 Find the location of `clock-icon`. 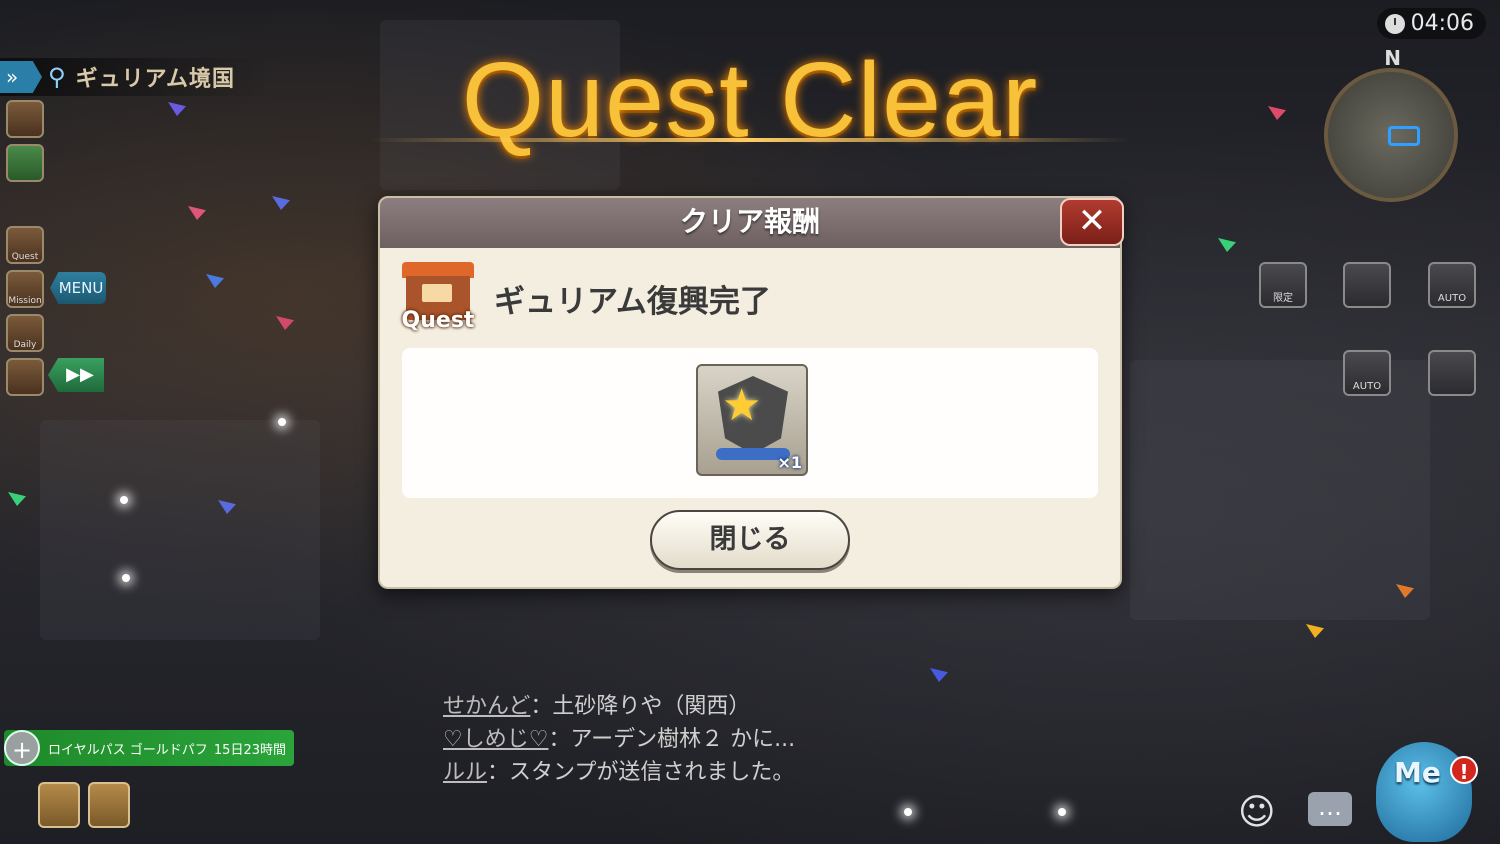

clock-icon is located at coordinates (1394, 23).